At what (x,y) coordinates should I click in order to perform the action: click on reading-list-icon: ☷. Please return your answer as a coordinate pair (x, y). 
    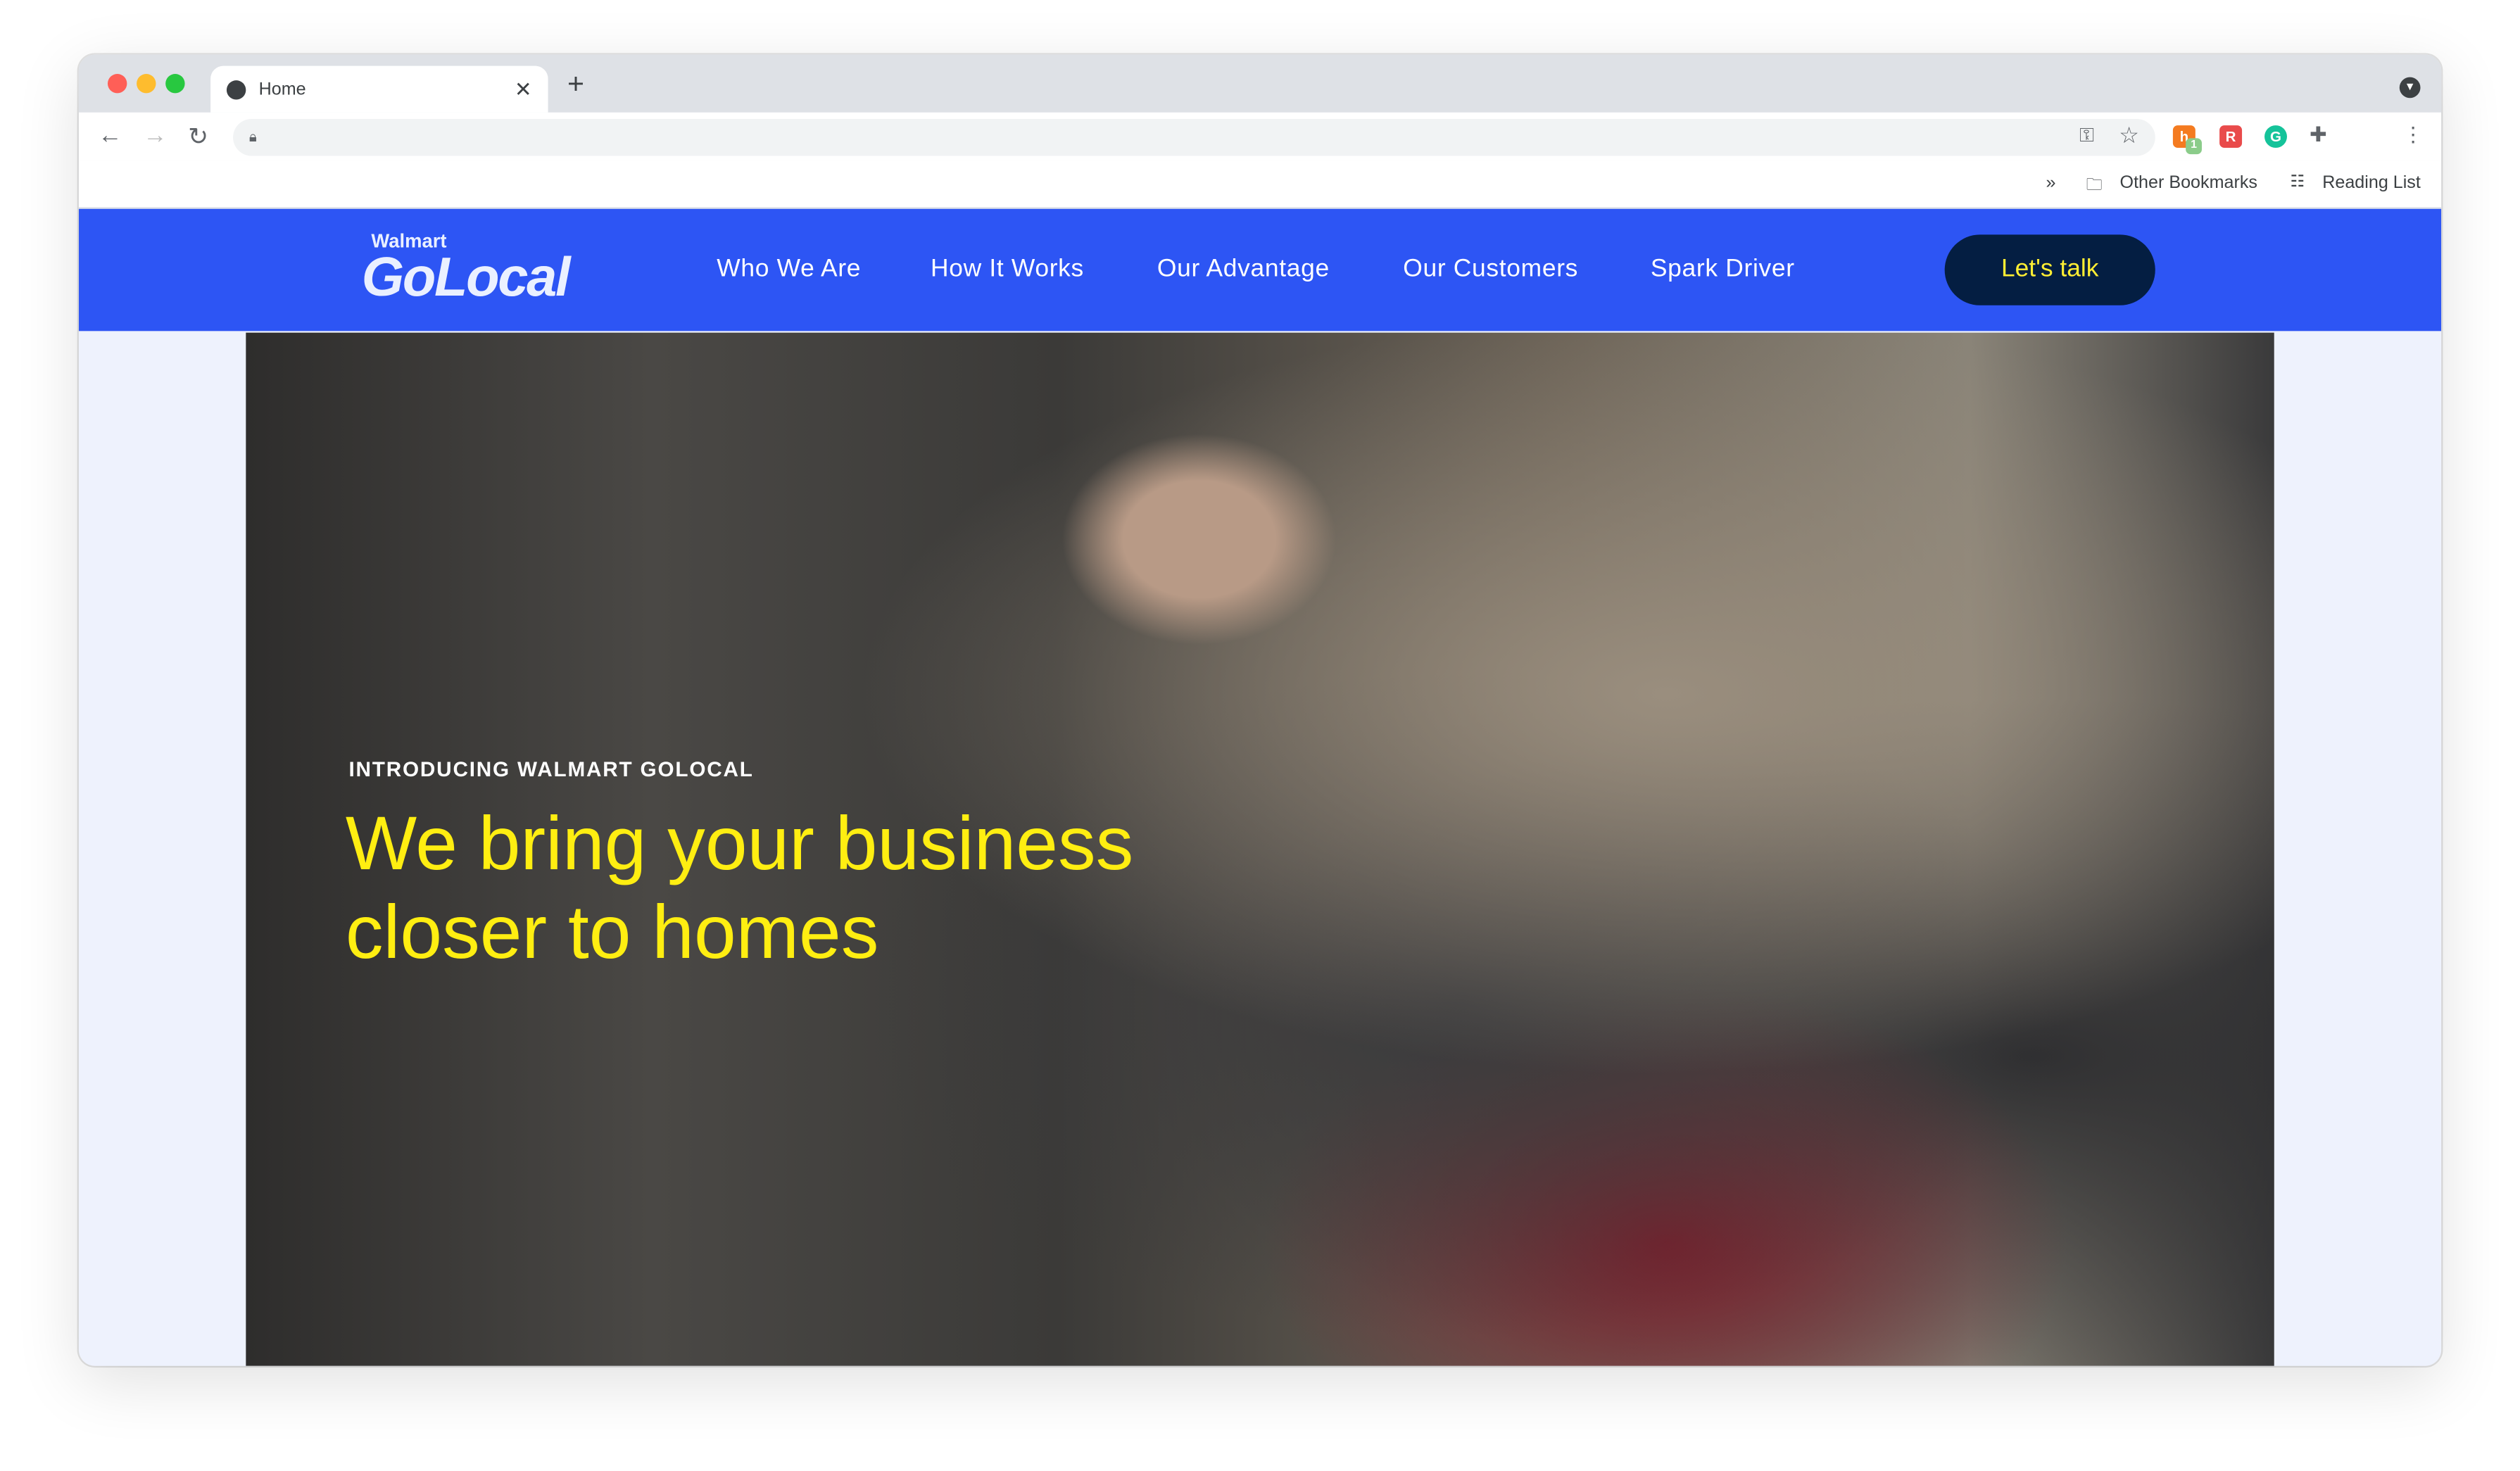
    Looking at the image, I should click on (2297, 182).